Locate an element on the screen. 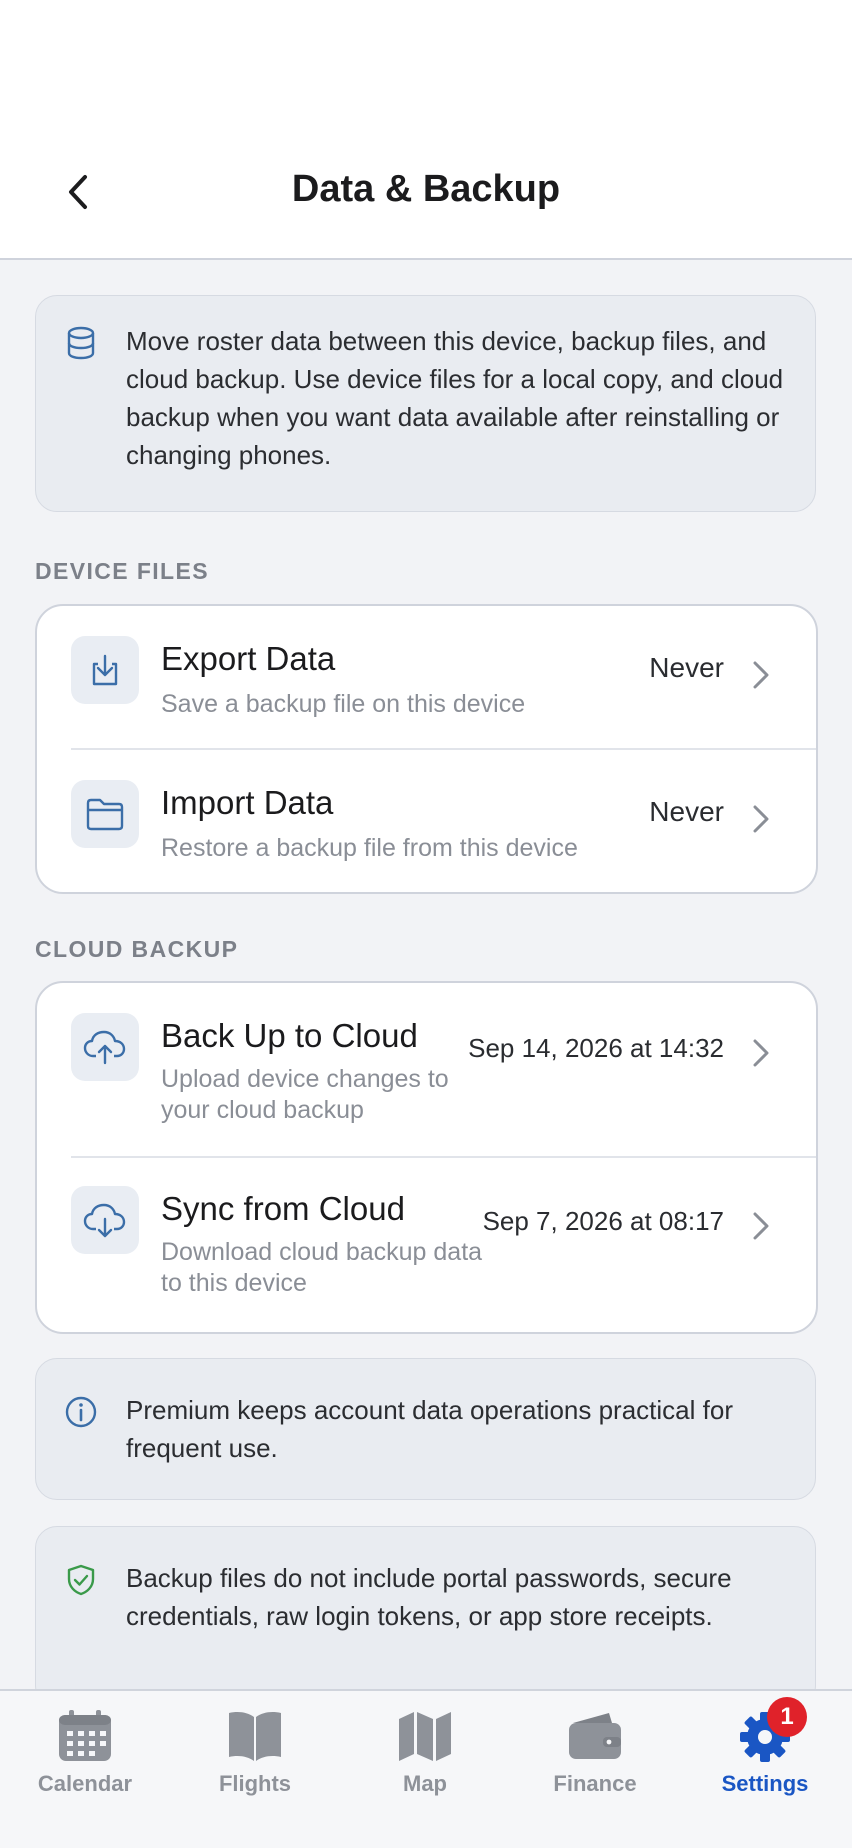  nav-header: Data & Backup is located at coordinates (426, 130).